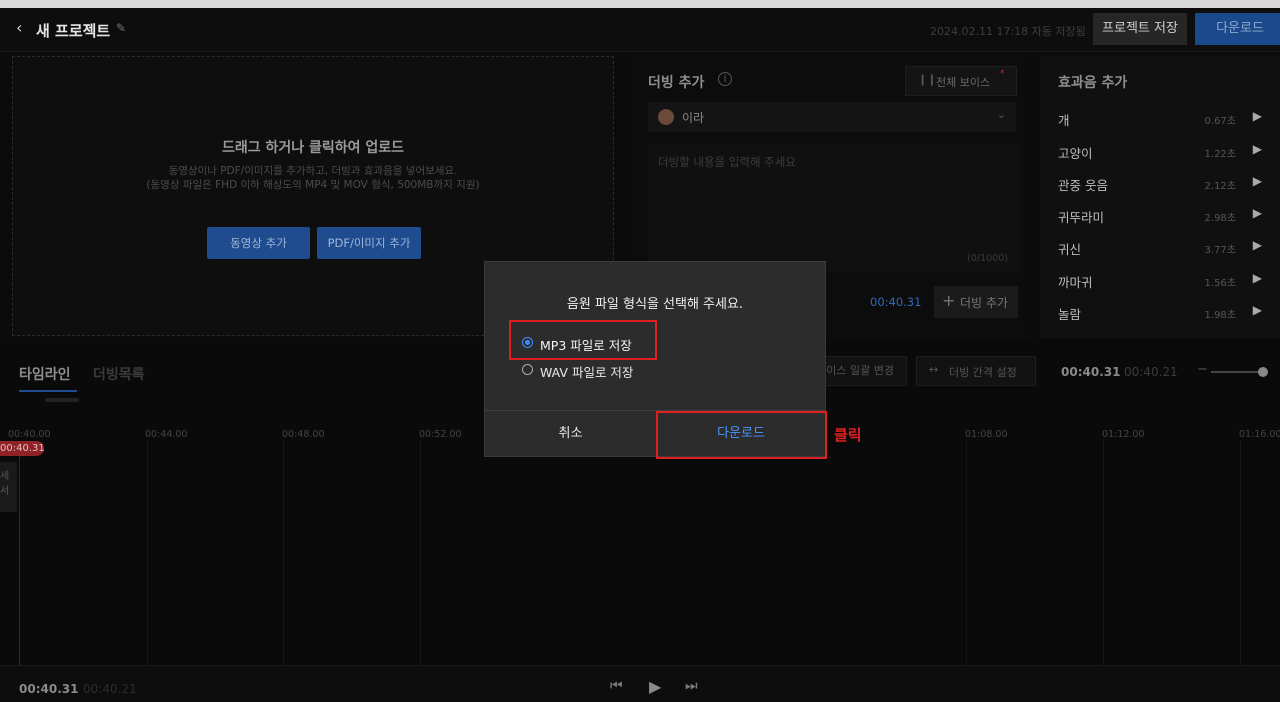 The height and width of the screenshot is (702, 1280). What do you see at coordinates (691, 686) in the screenshot?
I see `skip-forward-icon: ⏭` at bounding box center [691, 686].